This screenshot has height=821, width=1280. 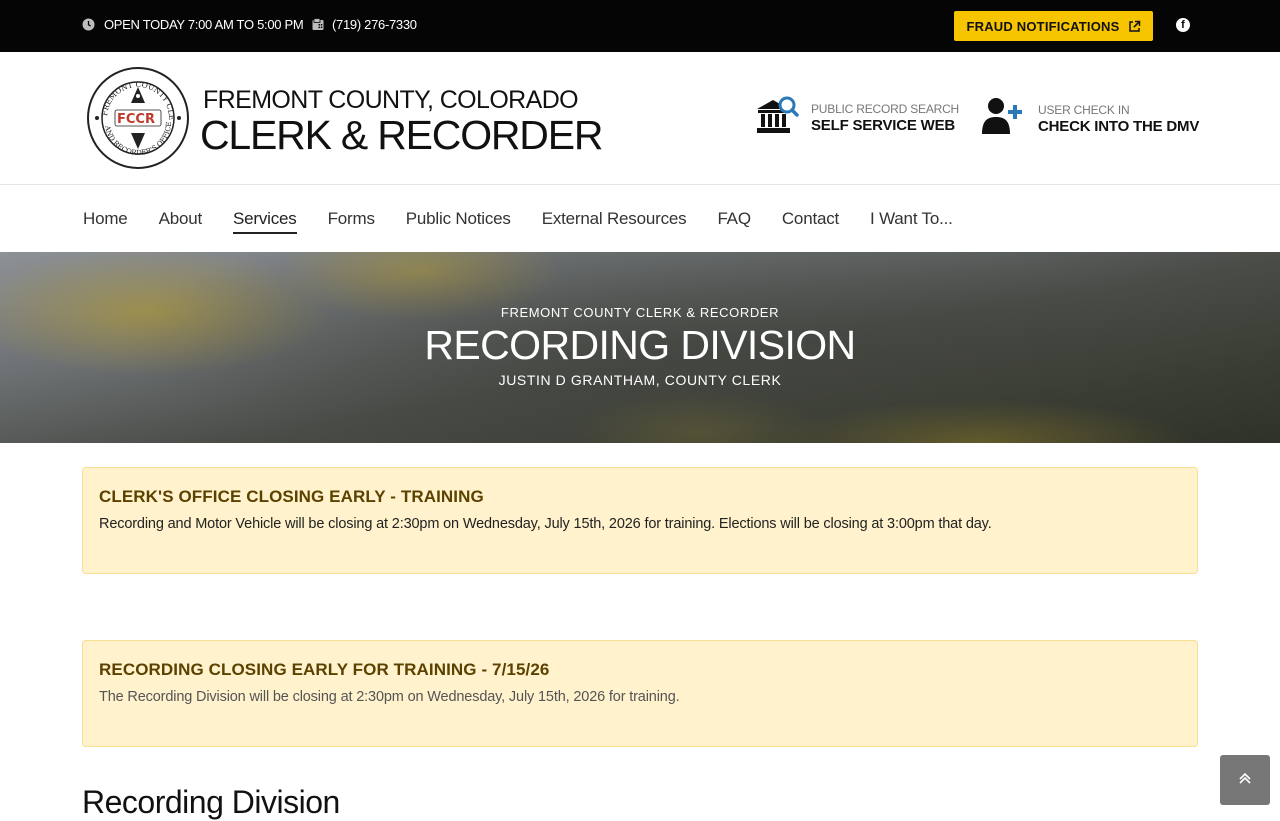 I want to click on hero-kicker: FREMONT COUNTY CLERK & RECORDER, so click(x=640, y=312).